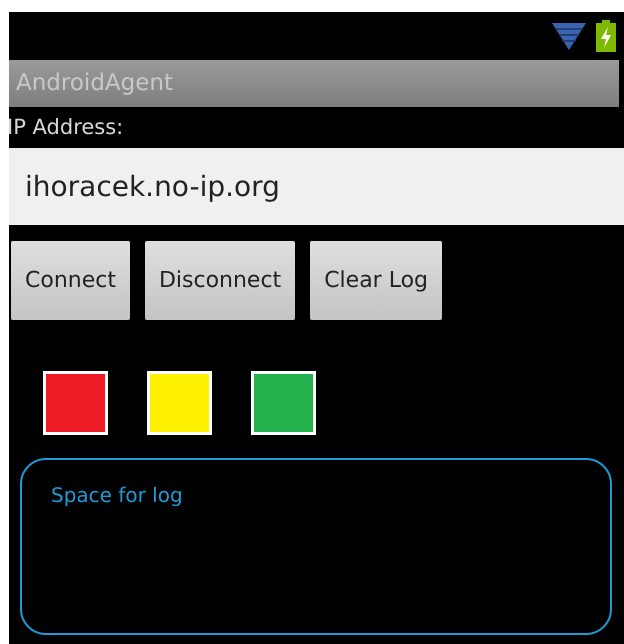  What do you see at coordinates (569, 36) in the screenshot?
I see `wifi-icon` at bounding box center [569, 36].